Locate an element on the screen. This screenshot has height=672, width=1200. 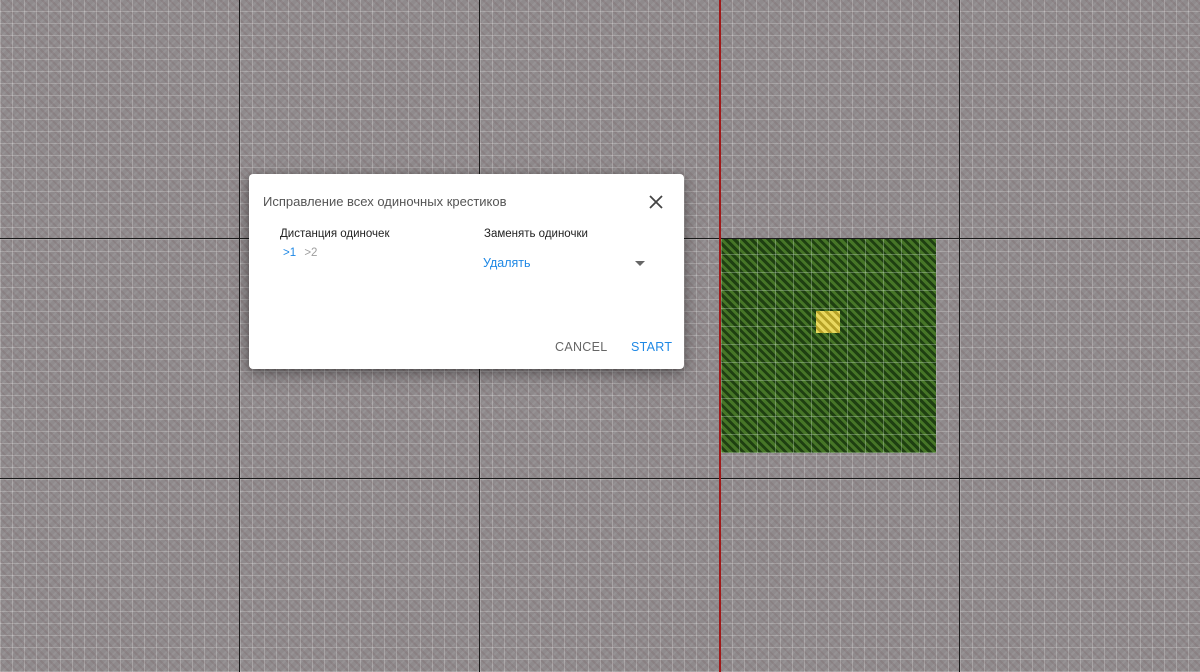
close-button is located at coordinates (656, 202).